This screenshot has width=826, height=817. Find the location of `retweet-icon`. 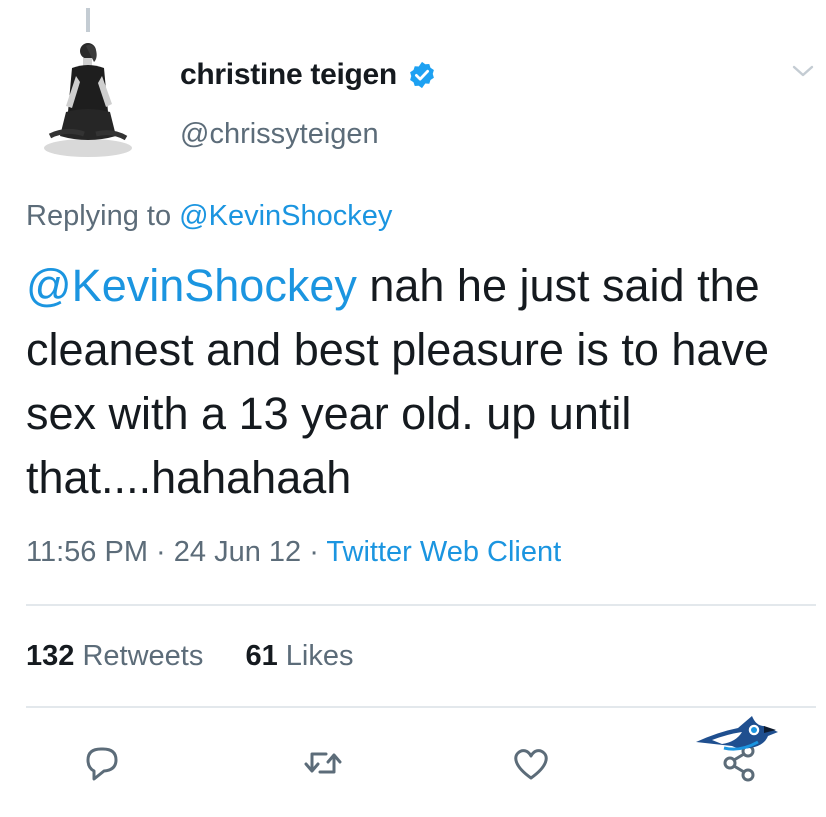

retweet-icon is located at coordinates (323, 763).